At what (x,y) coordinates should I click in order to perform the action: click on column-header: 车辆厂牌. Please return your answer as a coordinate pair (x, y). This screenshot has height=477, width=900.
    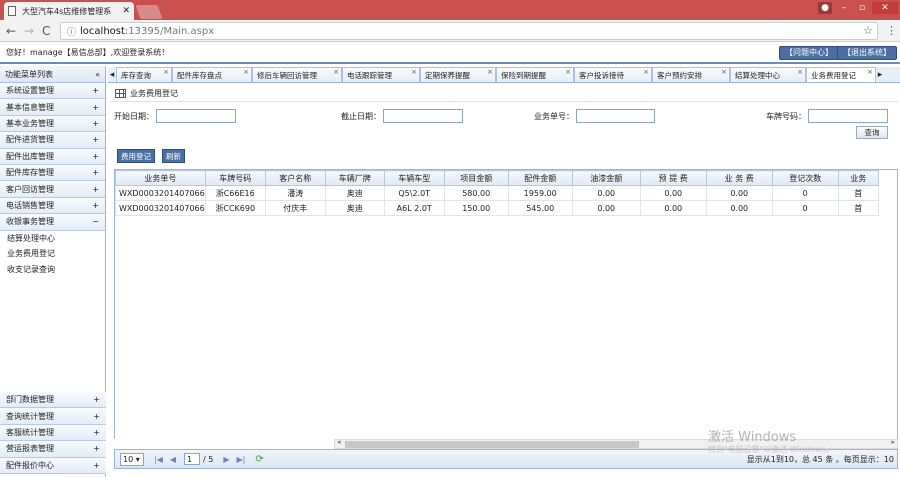
    Looking at the image, I should click on (354, 178).